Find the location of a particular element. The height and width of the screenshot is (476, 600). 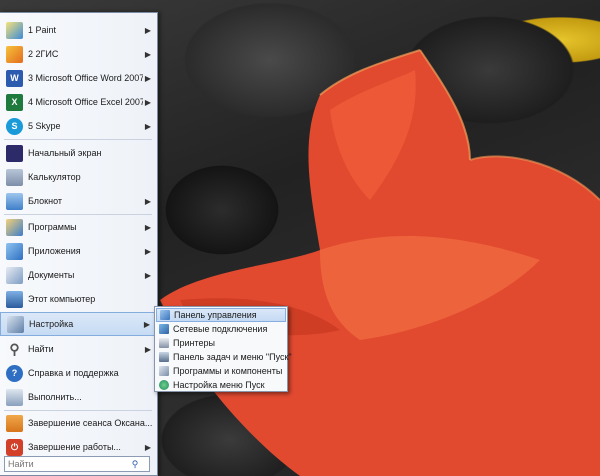

menu-item-start-screen: Начальный экран is located at coordinates (78, 153).